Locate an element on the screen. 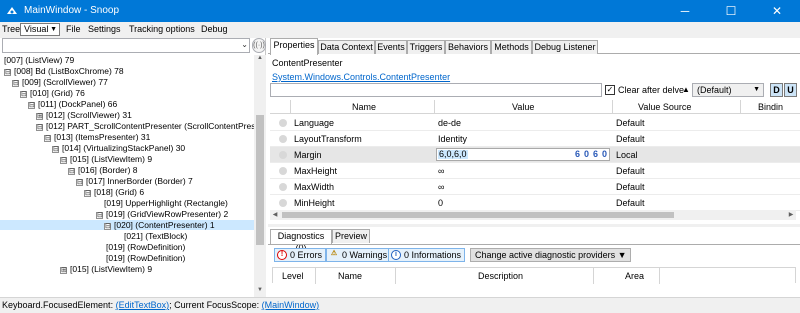 The height and width of the screenshot is (313, 800). property-row-selected: Margin 6,0,6,0 6060 Local is located at coordinates (535, 155).